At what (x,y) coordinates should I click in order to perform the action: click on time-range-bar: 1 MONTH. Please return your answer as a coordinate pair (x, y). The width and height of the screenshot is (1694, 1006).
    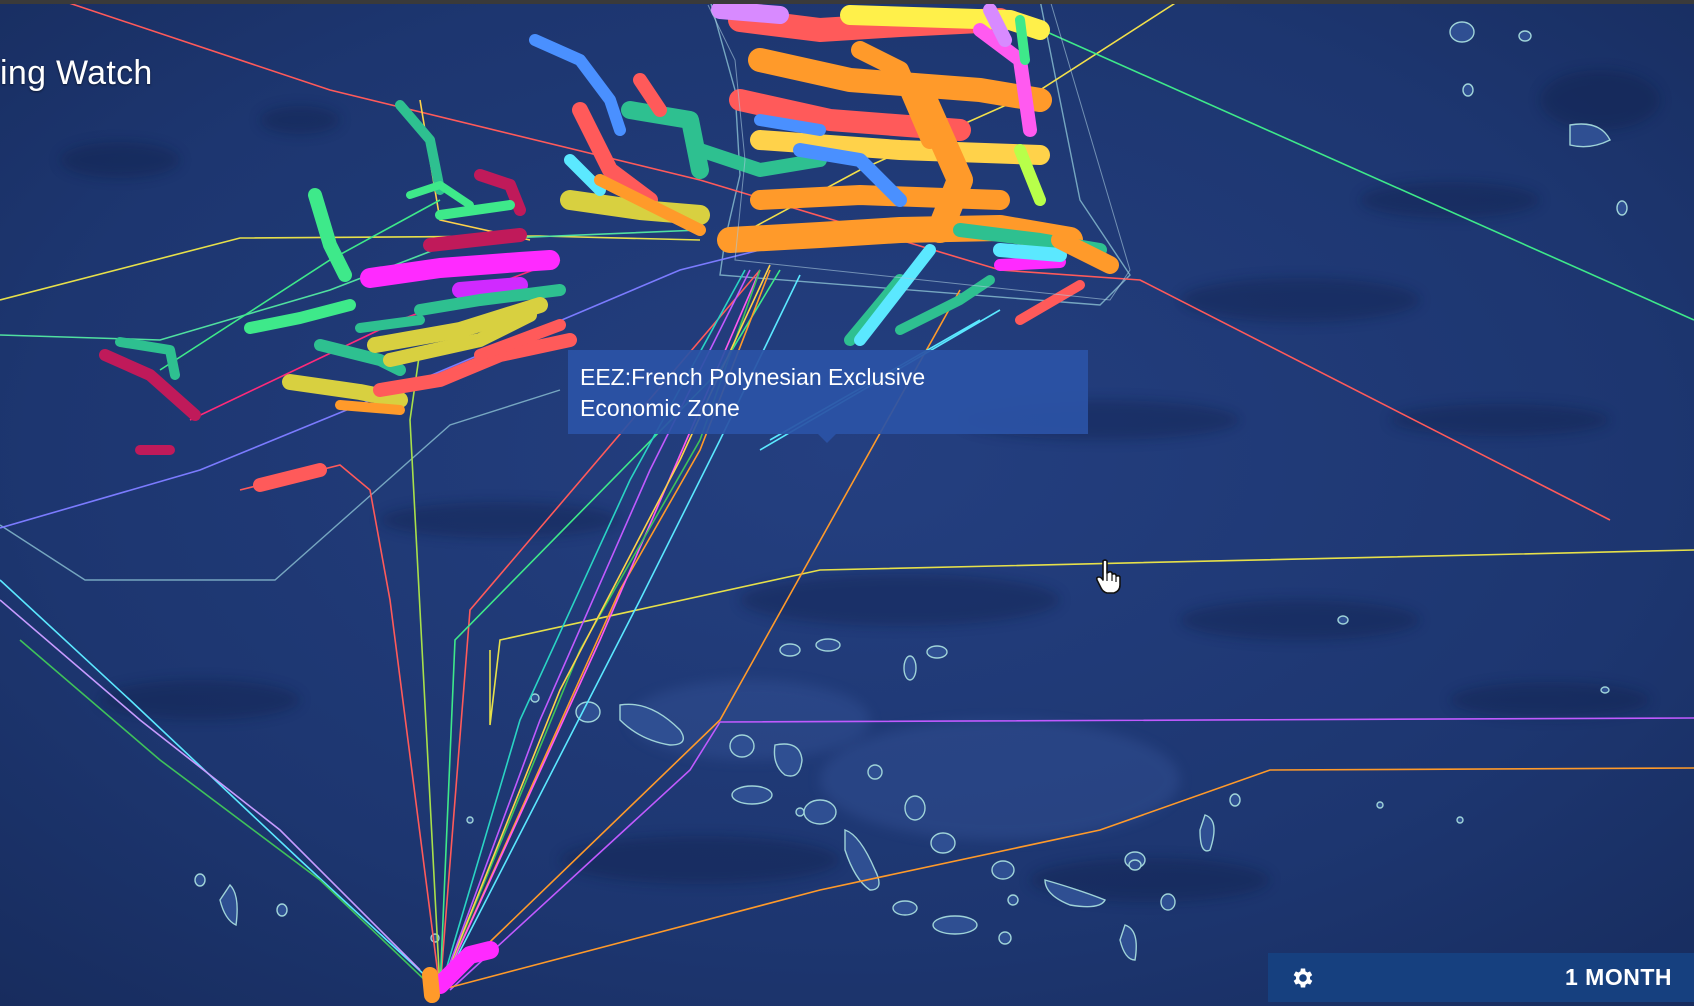
    Looking at the image, I should click on (1481, 977).